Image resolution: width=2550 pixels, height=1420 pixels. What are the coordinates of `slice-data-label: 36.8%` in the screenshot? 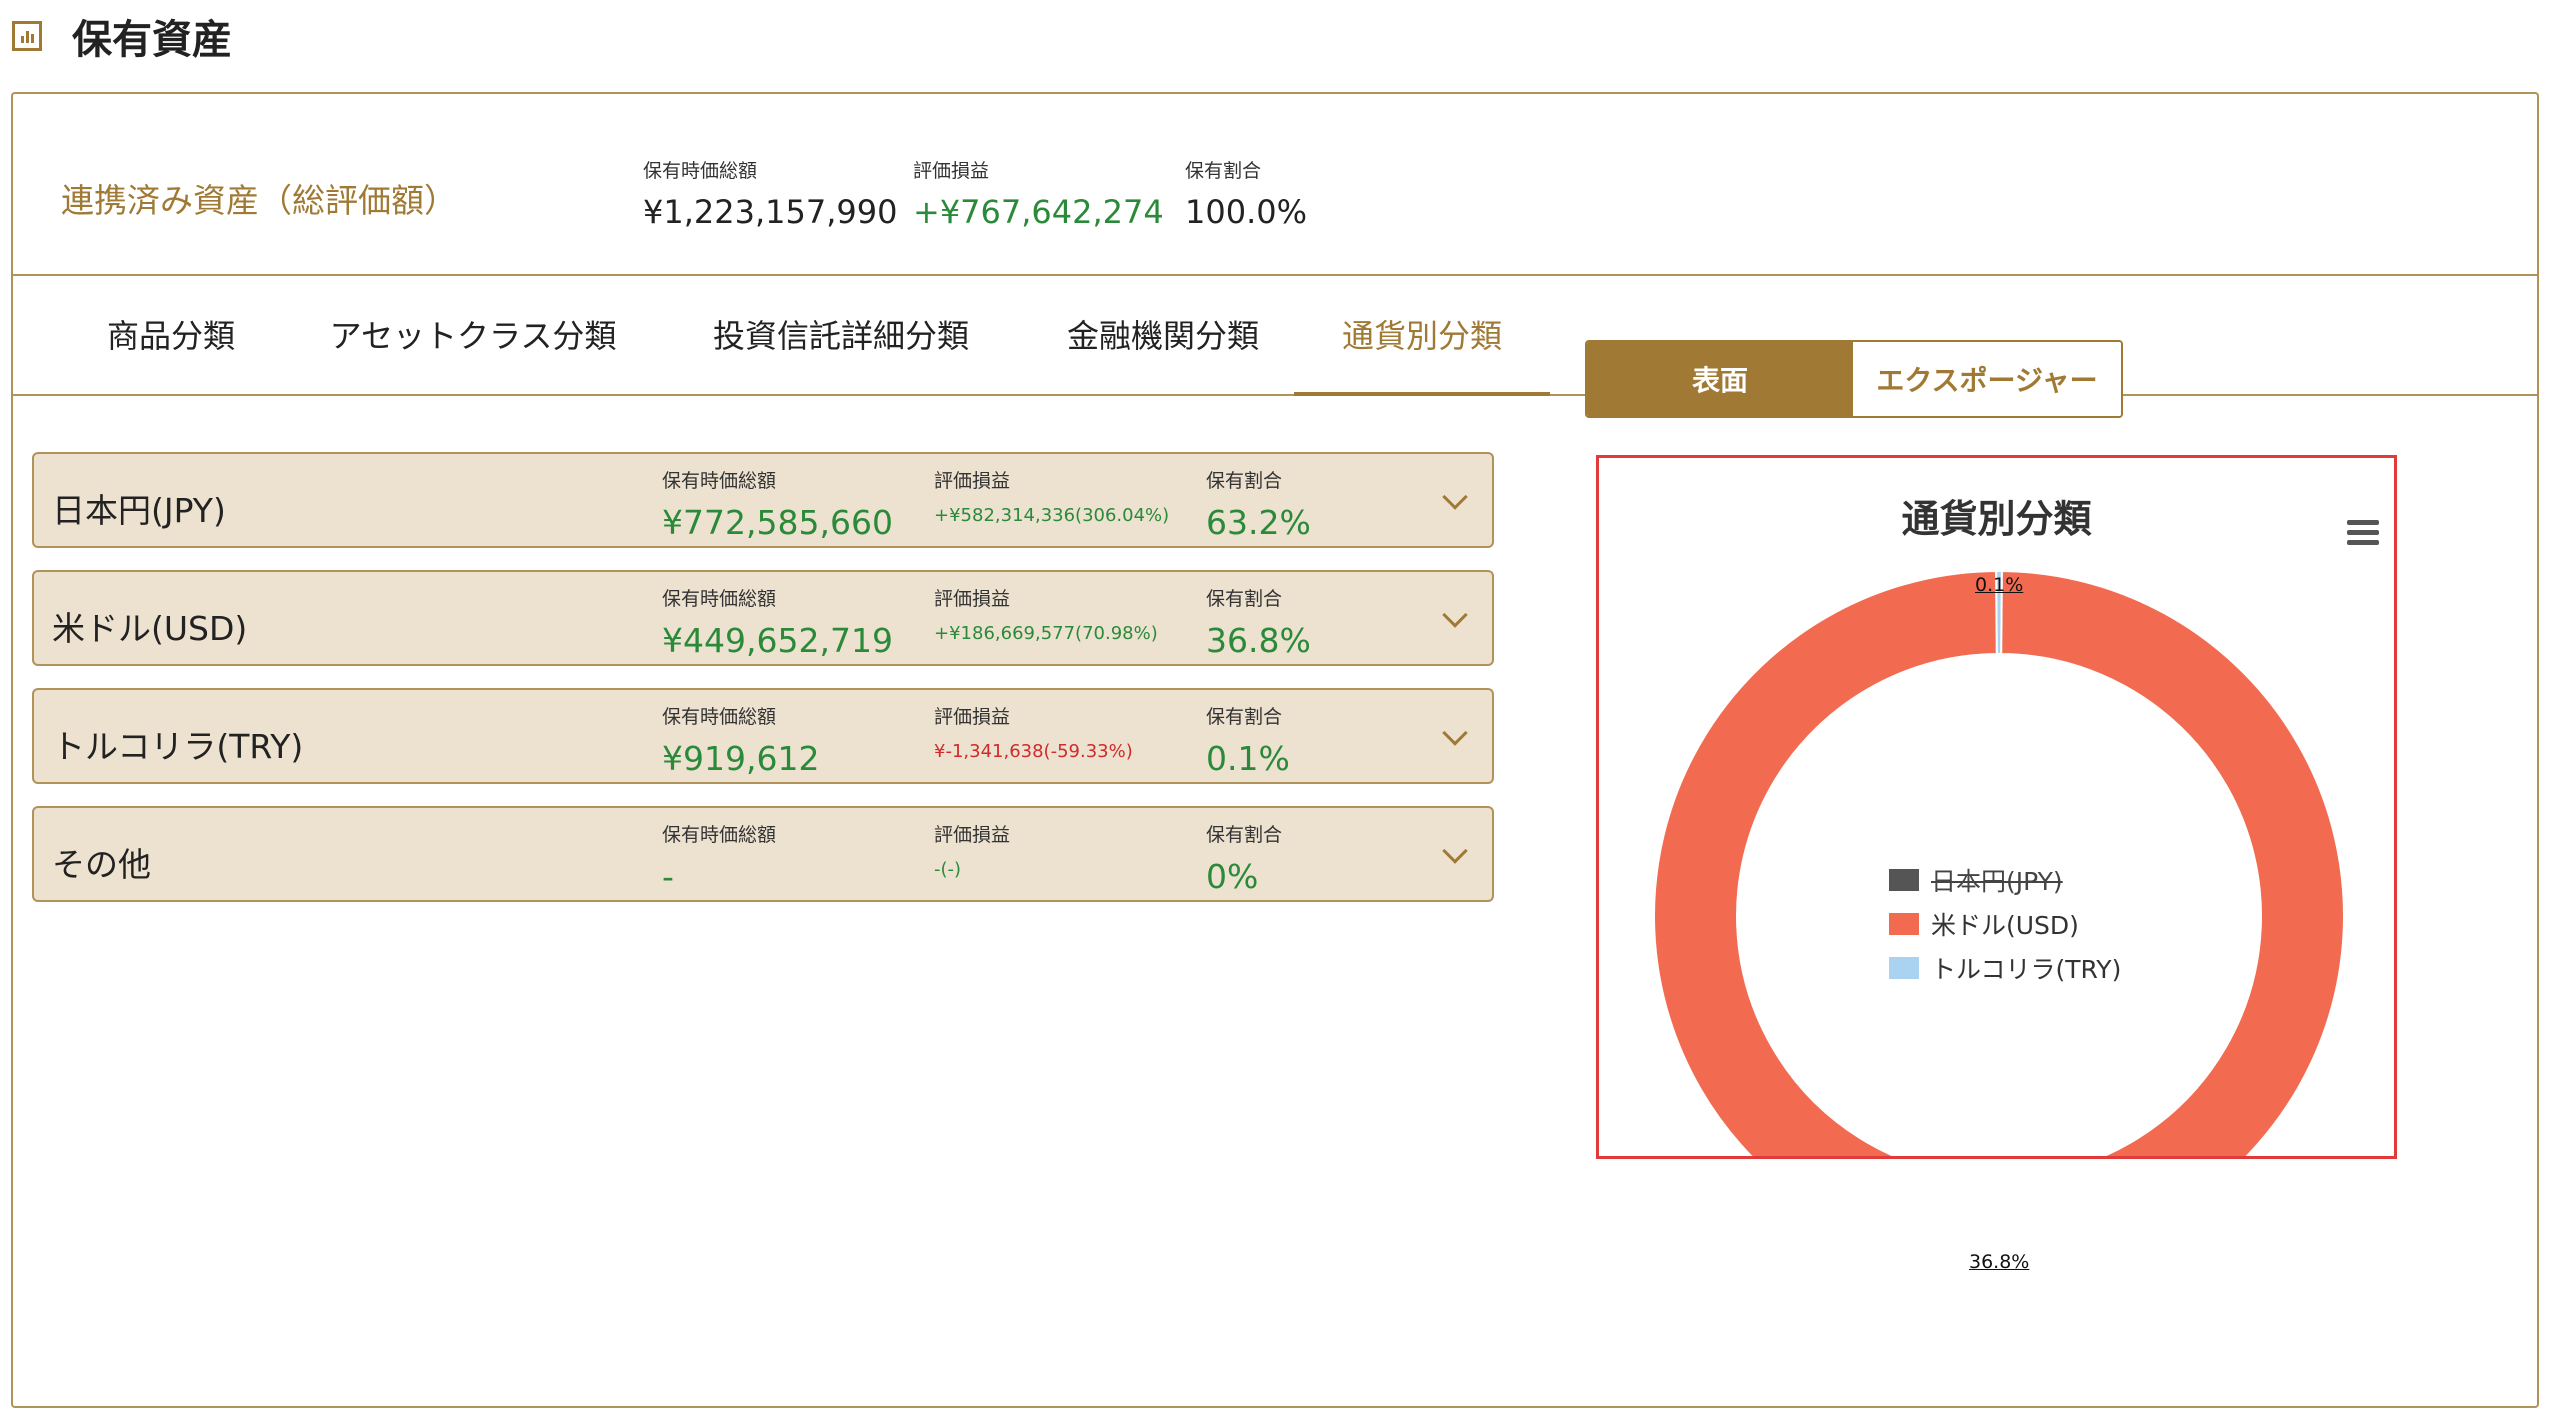 It's located at (1999, 1261).